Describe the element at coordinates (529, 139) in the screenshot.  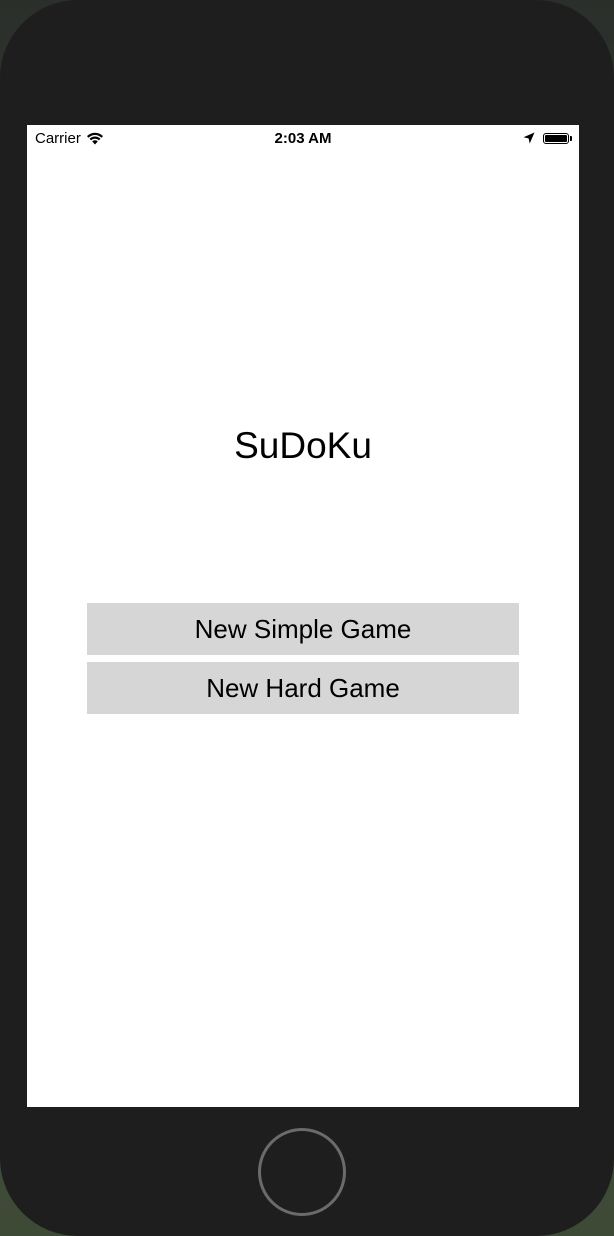
I see `location-arrow-icon` at that location.